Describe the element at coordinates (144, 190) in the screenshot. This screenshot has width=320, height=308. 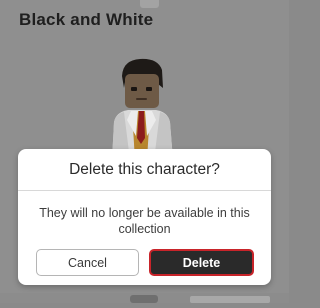
I see `dialog-divider` at that location.